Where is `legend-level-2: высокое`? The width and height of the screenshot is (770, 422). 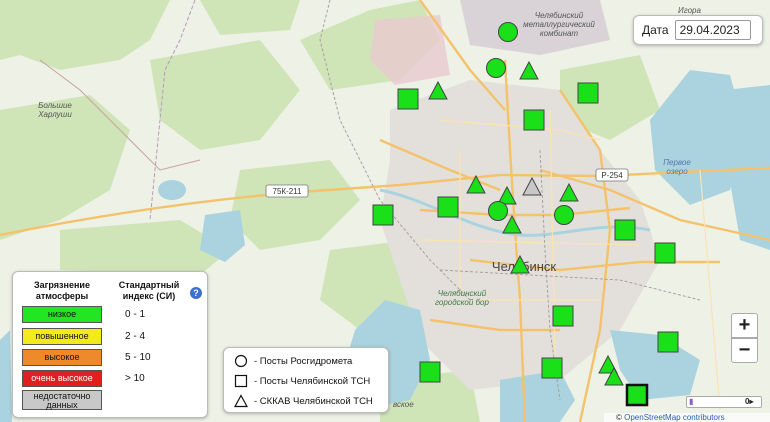 legend-level-2: высокое is located at coordinates (62, 357).